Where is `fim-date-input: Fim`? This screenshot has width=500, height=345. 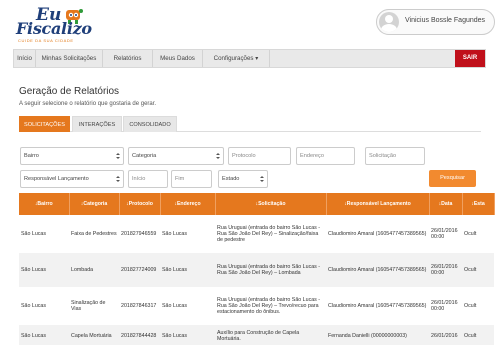 fim-date-input: Fim is located at coordinates (191, 179).